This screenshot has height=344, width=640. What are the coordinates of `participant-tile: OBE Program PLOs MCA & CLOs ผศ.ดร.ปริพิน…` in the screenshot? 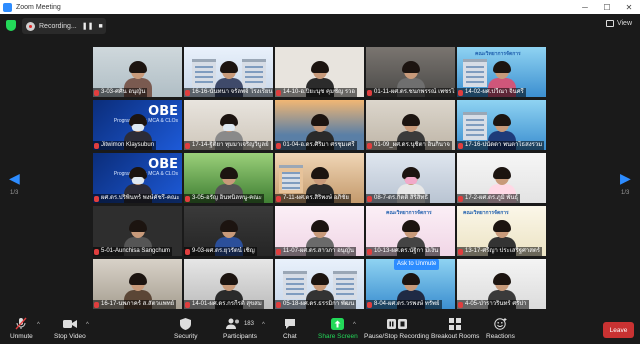 It's located at (137, 178).